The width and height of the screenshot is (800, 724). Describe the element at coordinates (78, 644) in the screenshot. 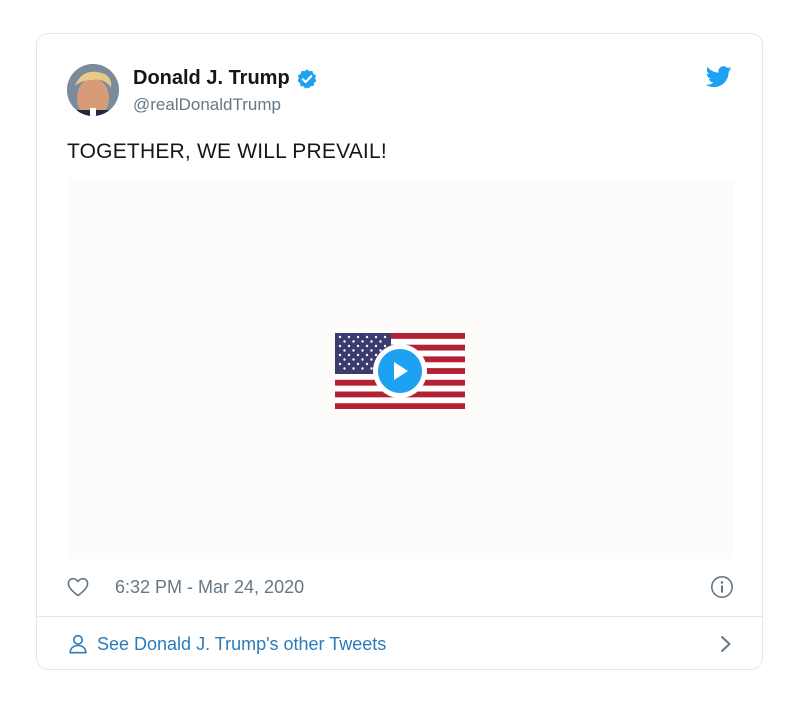

I see `person-icon` at that location.